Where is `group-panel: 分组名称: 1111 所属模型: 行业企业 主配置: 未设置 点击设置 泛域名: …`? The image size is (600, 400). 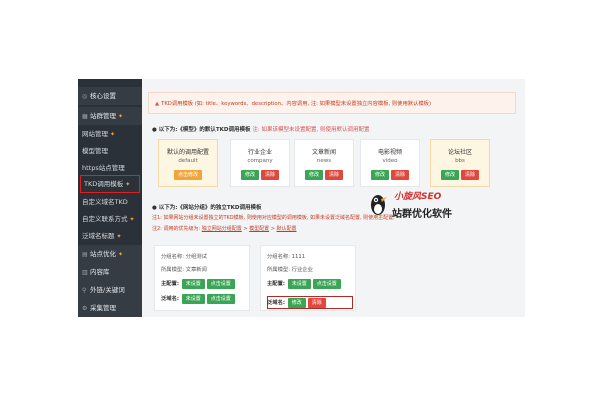
group-panel: 分组名称: 1111 所属模型: 行业企业 主配置: 未设置 点击设置 泛域名: … is located at coordinates (308, 278).